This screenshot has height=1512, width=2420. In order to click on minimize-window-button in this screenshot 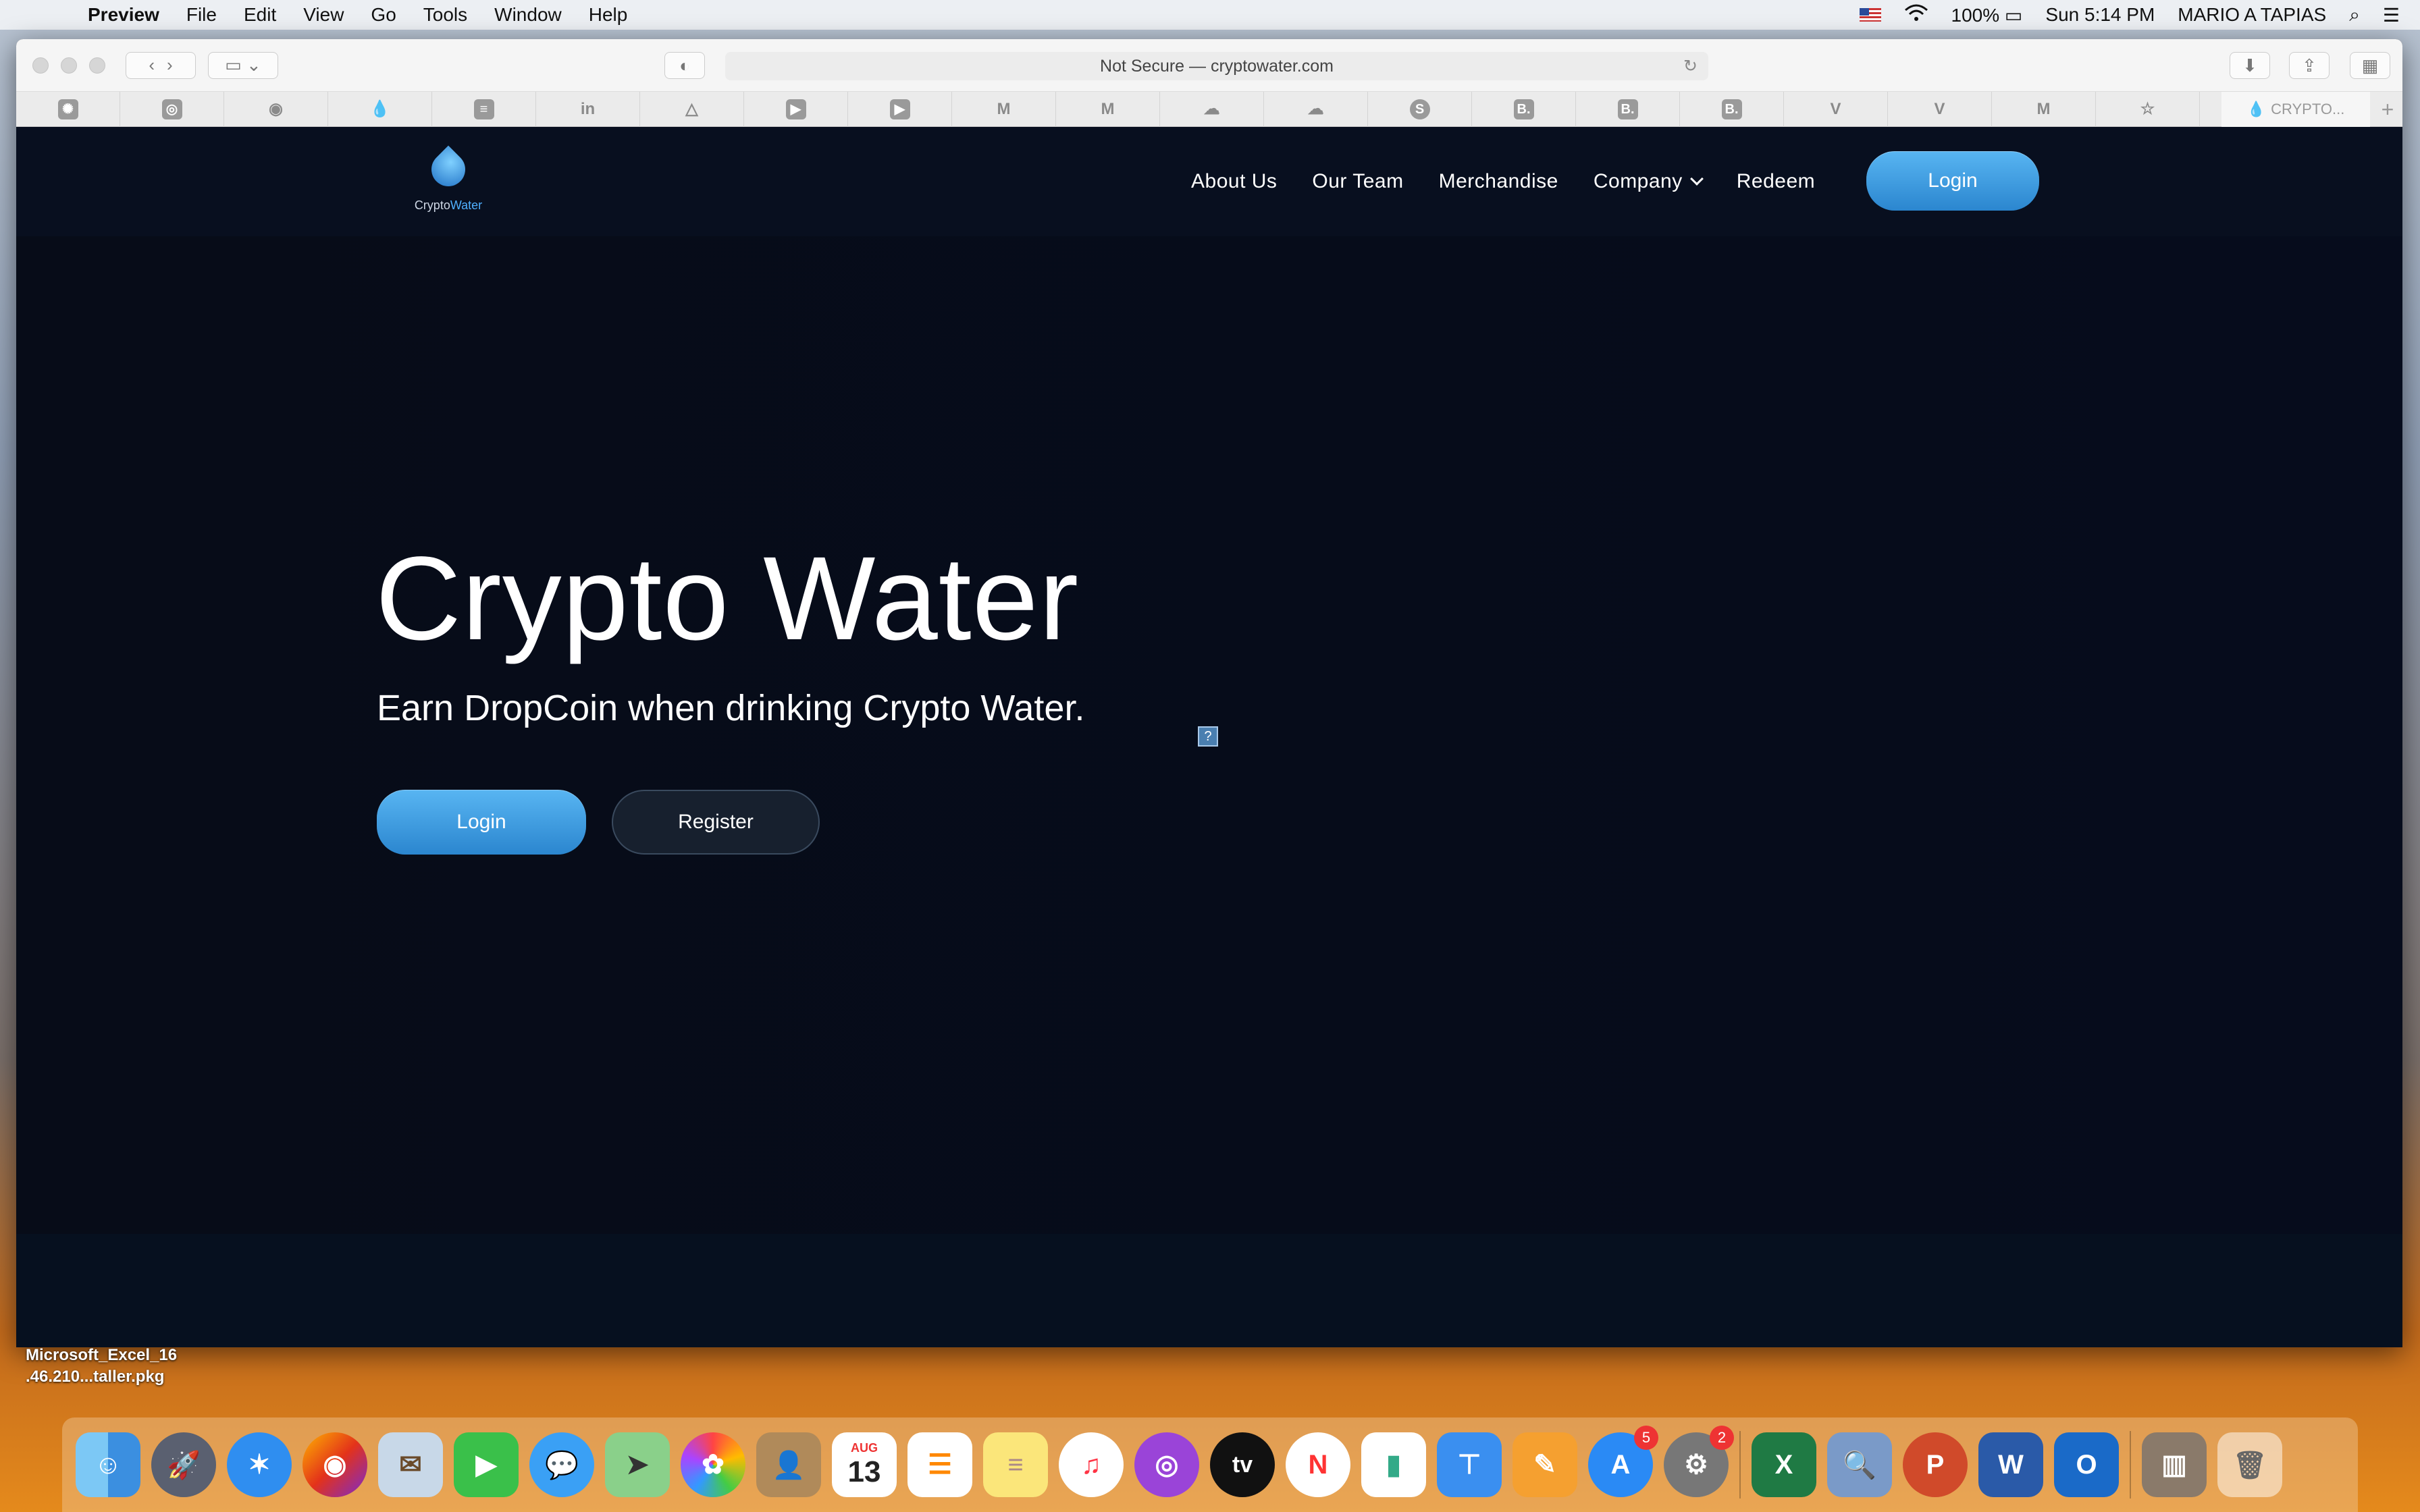, I will do `click(69, 65)`.